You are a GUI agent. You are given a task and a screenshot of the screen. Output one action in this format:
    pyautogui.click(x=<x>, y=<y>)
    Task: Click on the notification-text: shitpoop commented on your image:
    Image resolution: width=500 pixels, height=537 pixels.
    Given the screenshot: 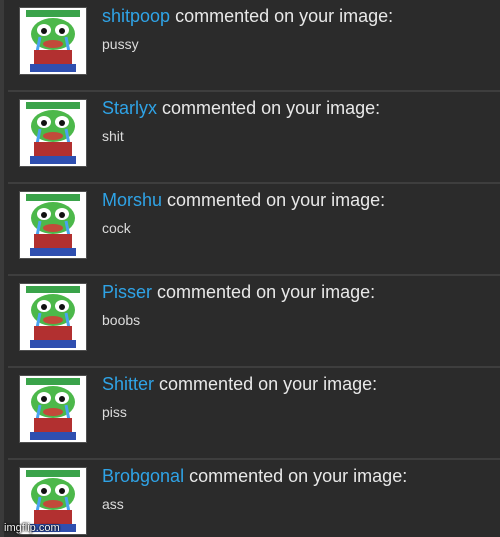 What is the action you would take?
    pyautogui.click(x=247, y=16)
    